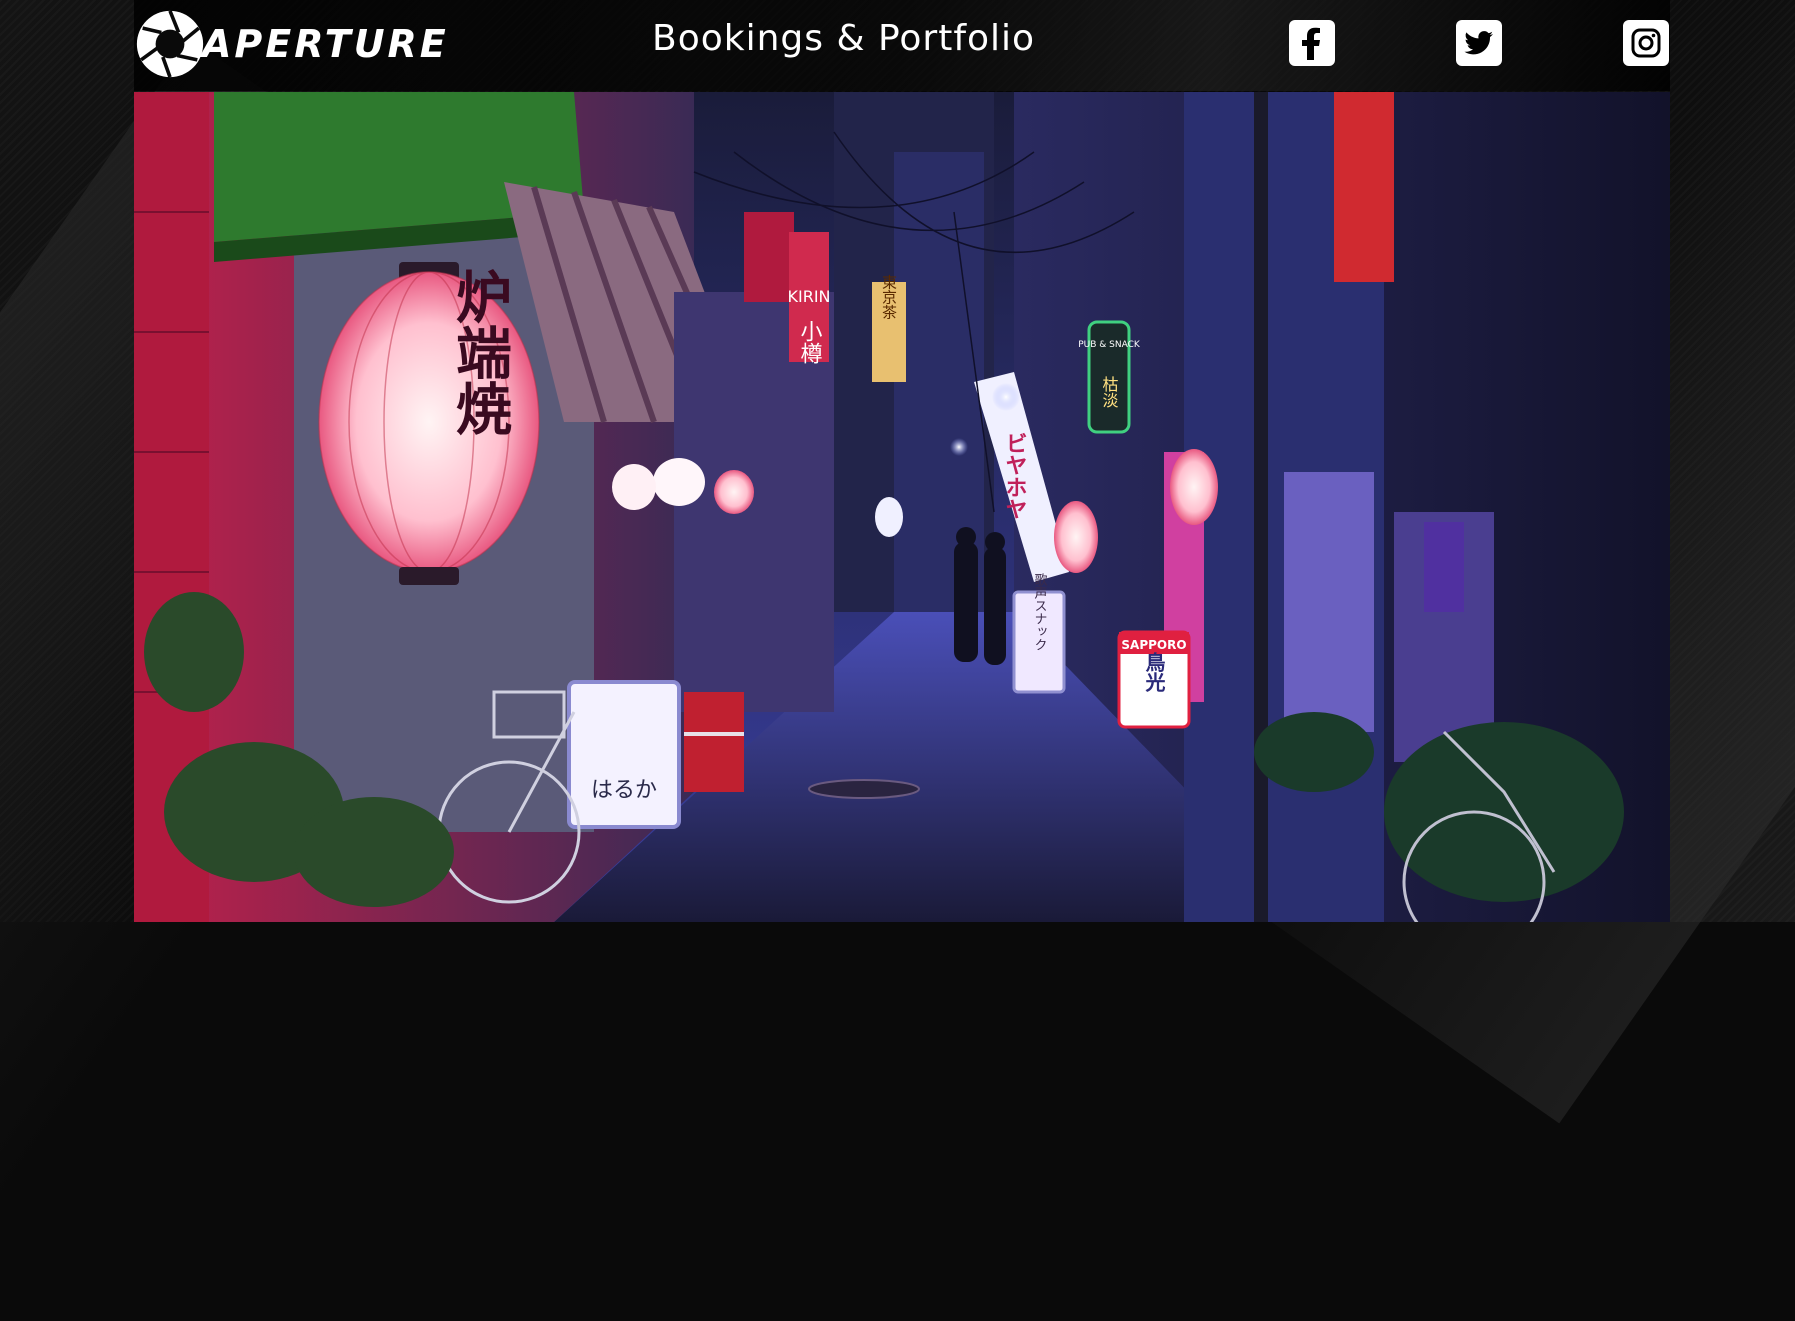  What do you see at coordinates (1153, 645) in the screenshot?
I see `sapporo-sign: SAPPORO` at bounding box center [1153, 645].